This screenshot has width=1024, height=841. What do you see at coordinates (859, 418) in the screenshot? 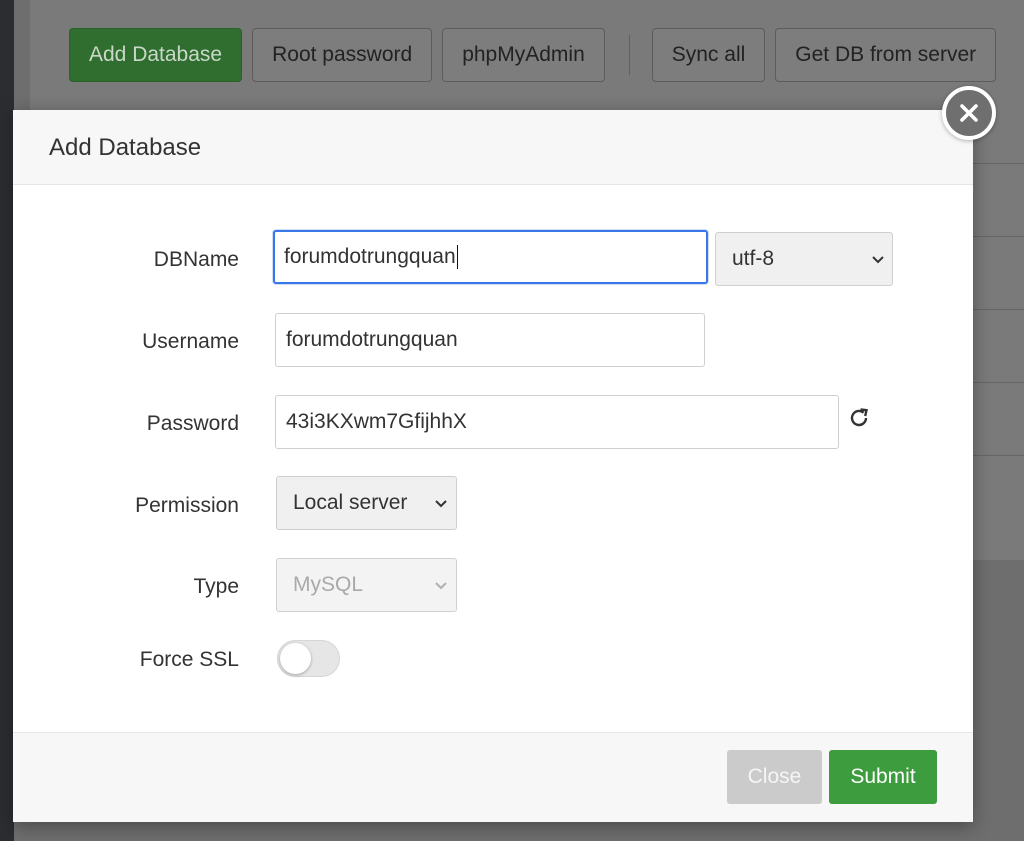
I see `refresh-icon` at bounding box center [859, 418].